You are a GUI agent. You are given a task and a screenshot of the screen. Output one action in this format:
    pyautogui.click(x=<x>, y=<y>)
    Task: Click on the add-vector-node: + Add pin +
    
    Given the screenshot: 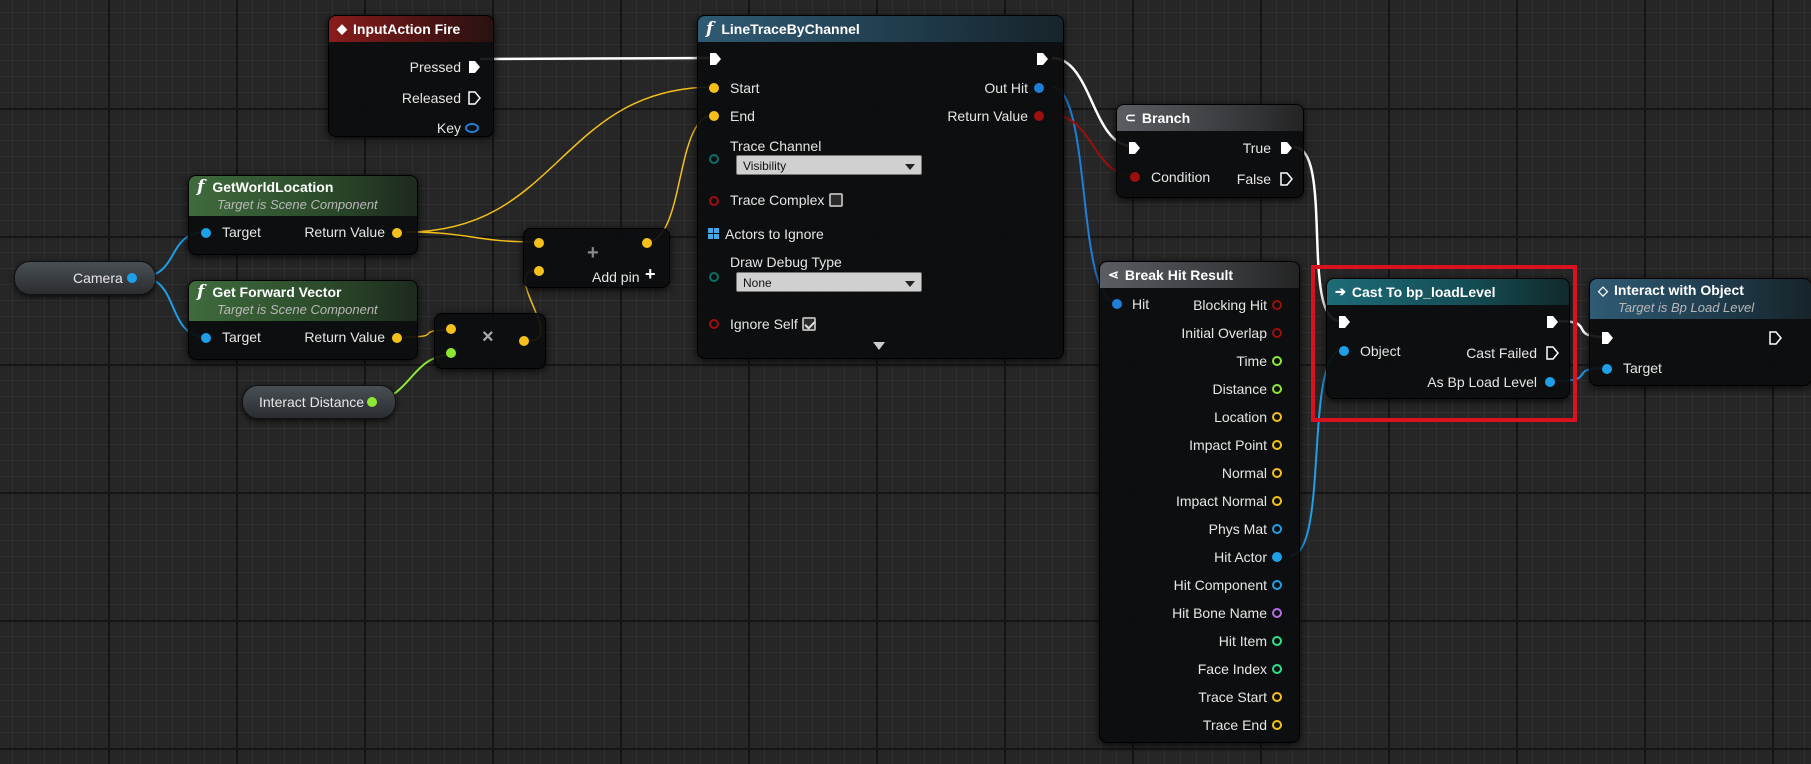 What is the action you would take?
    pyautogui.click(x=596, y=258)
    